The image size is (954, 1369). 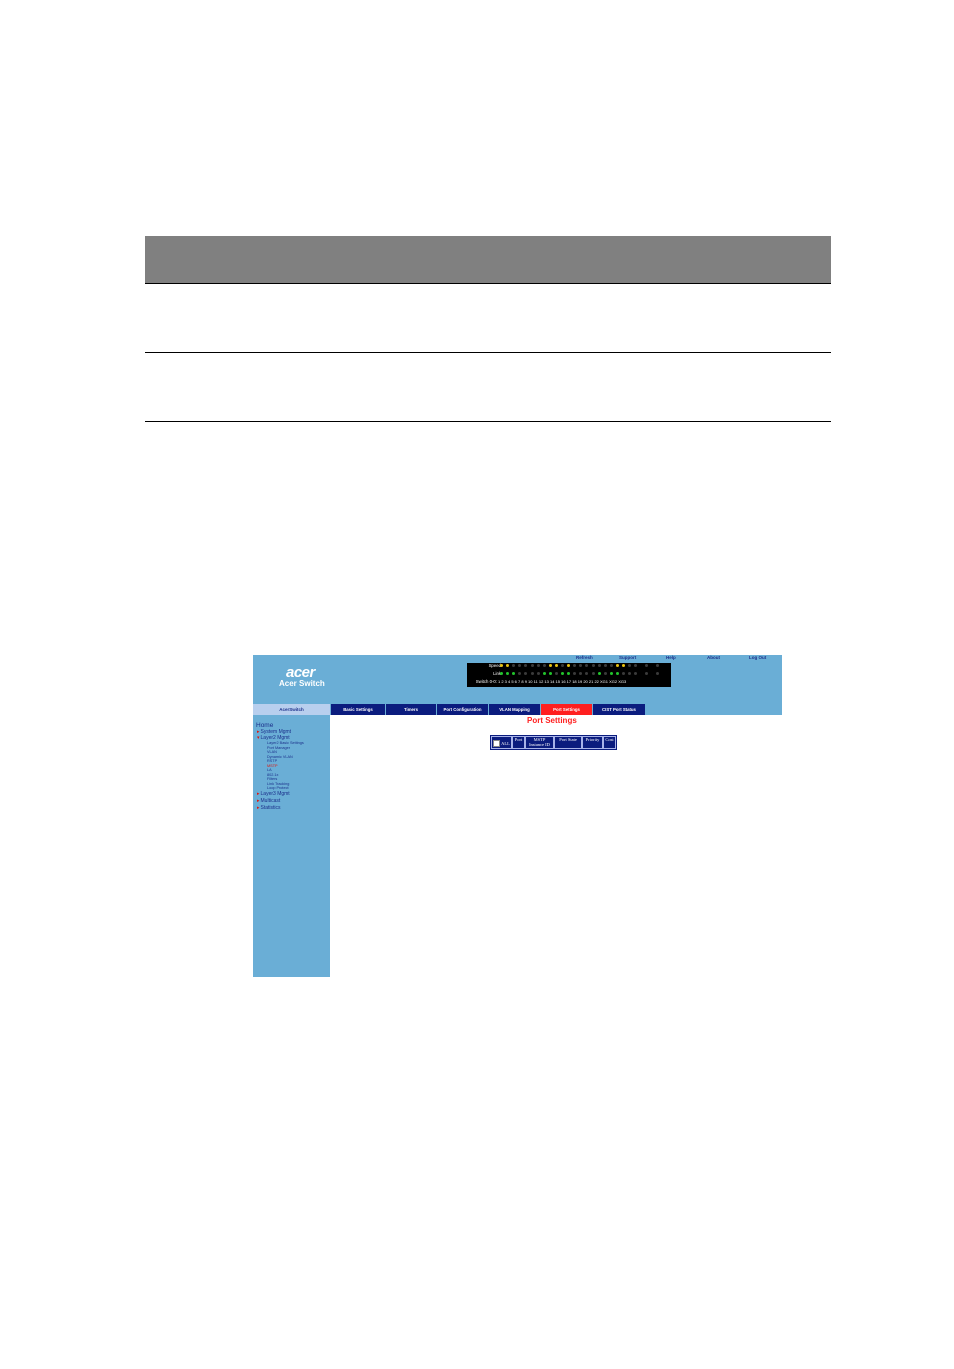 What do you see at coordinates (518, 742) in the screenshot?
I see `column-header-port: Port` at bounding box center [518, 742].